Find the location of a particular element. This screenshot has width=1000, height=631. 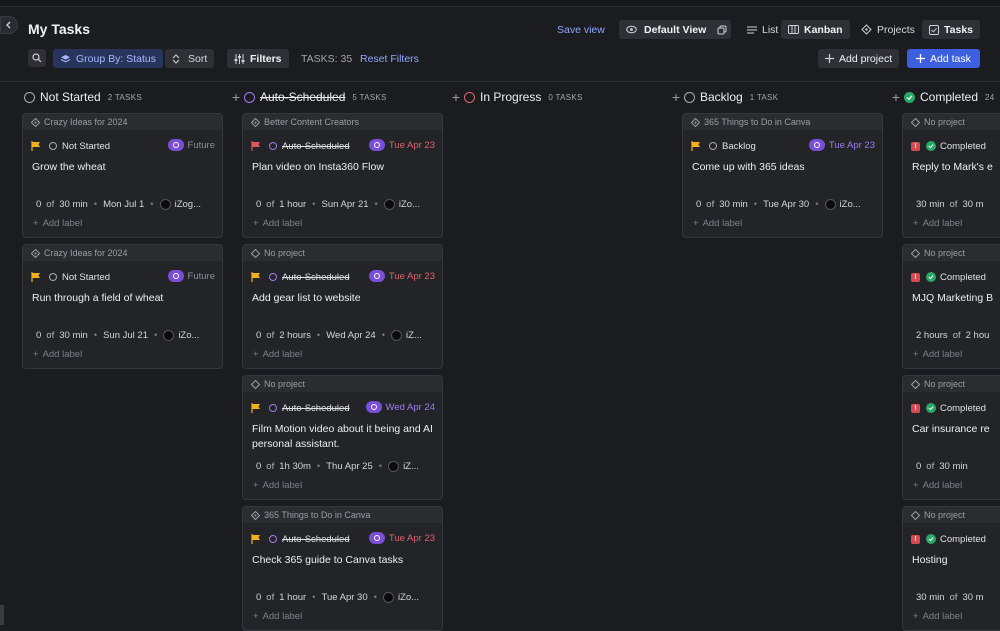

reset-filters-link: Reset Filters is located at coordinates (389, 58).